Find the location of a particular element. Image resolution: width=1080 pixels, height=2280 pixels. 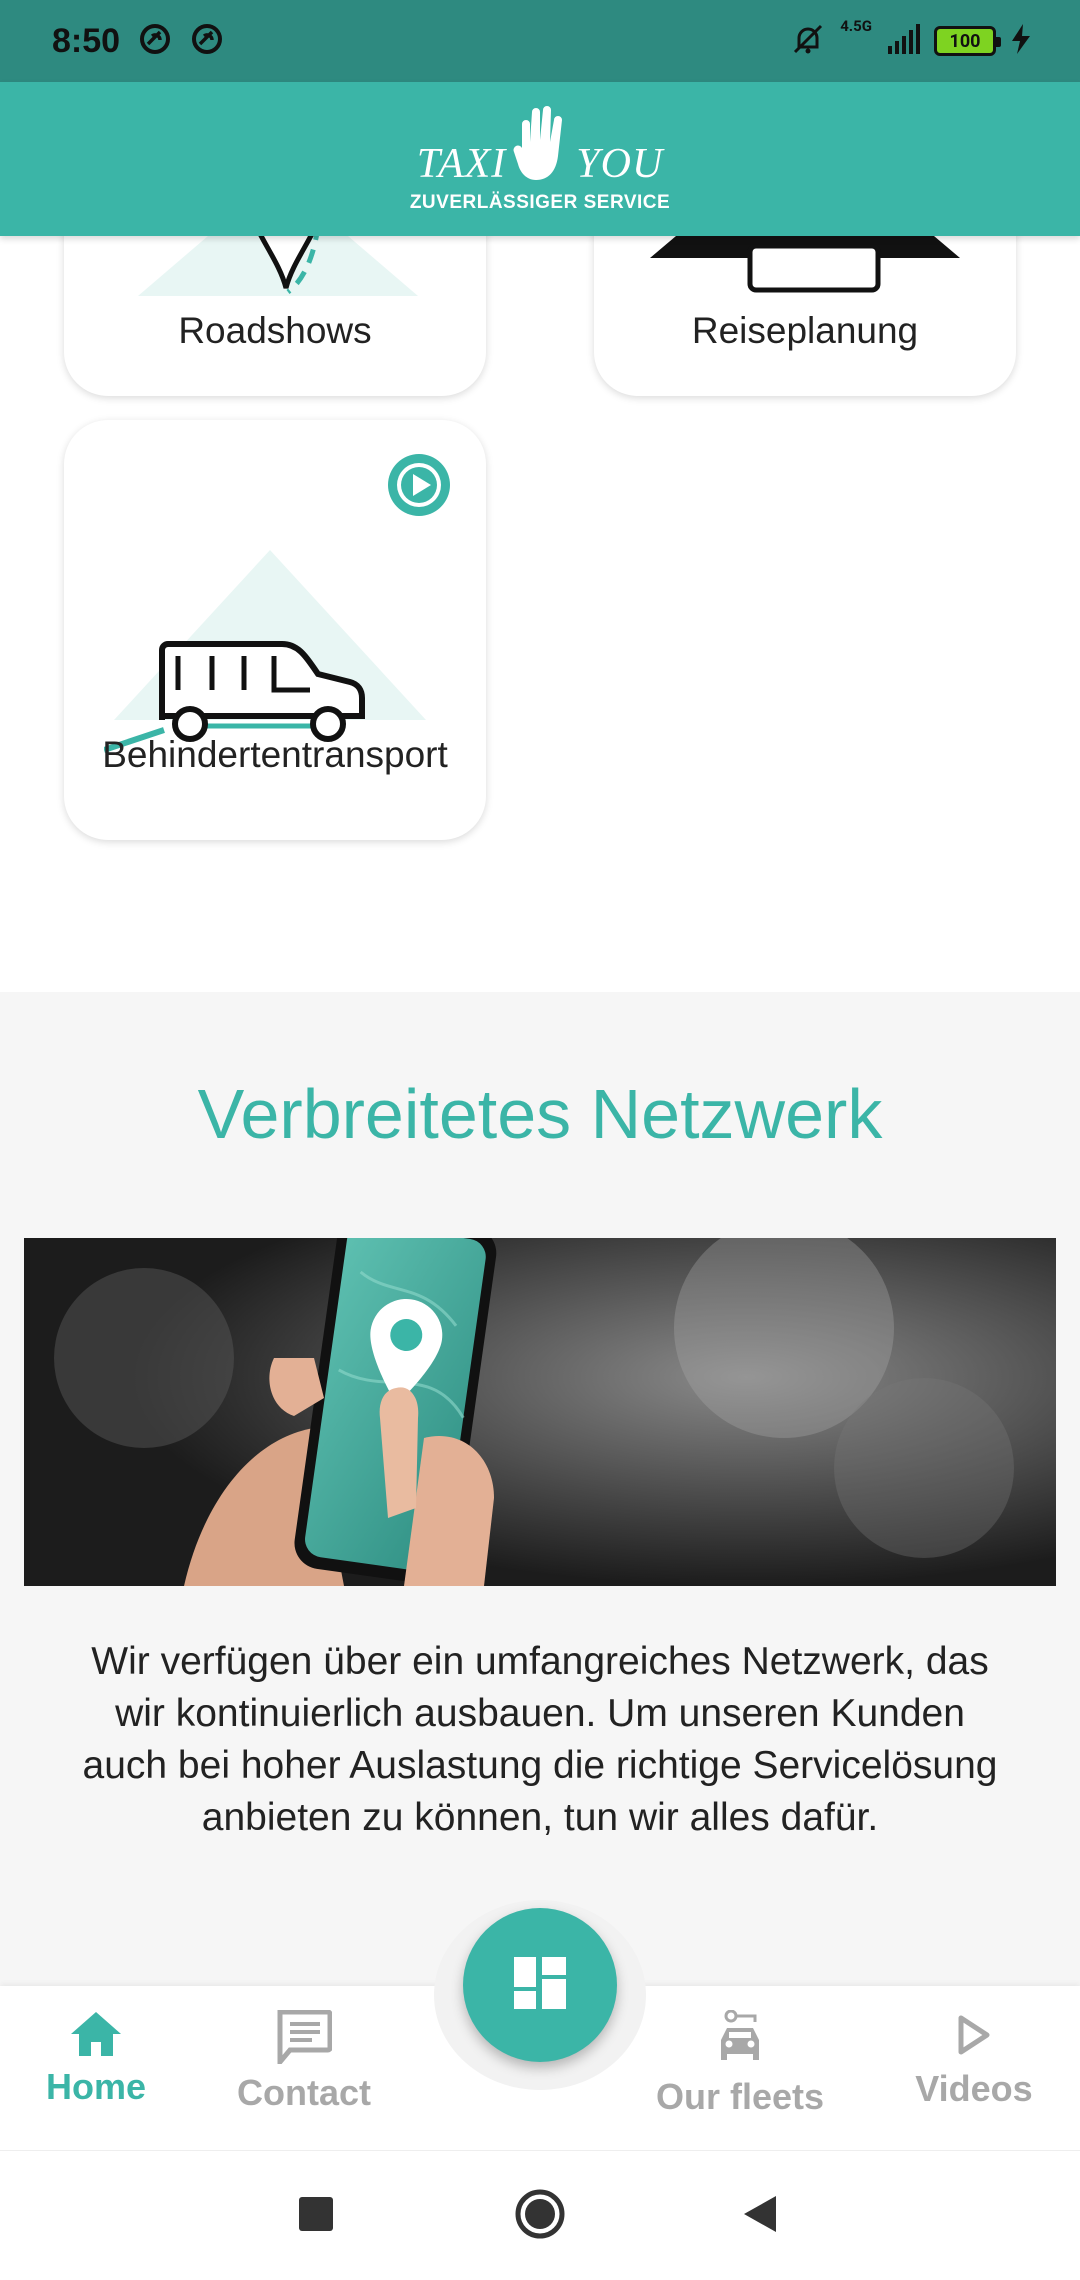

nav-label: Videos is located at coordinates (974, 2088).